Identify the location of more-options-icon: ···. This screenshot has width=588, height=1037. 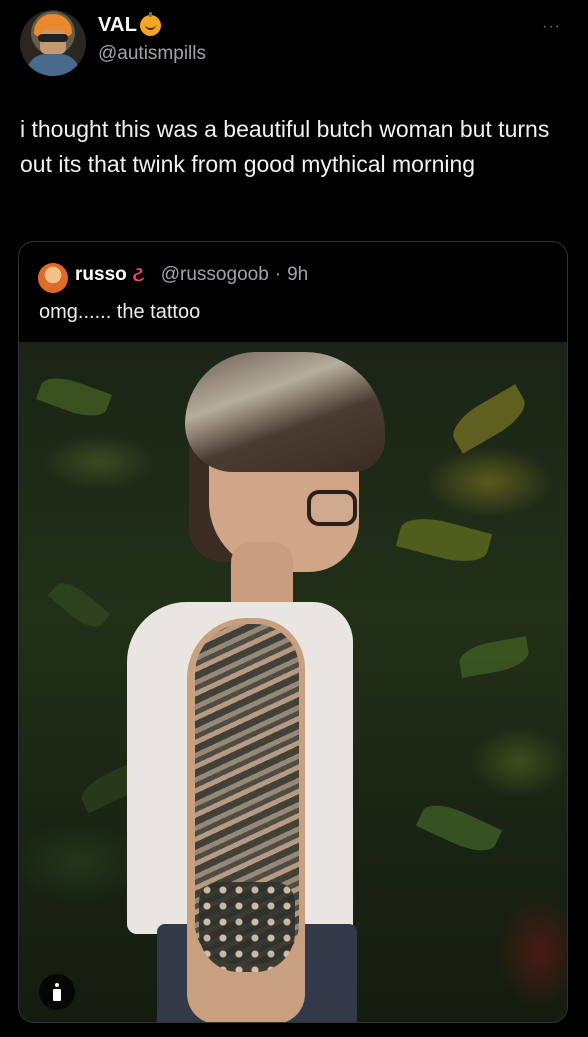
(551, 27).